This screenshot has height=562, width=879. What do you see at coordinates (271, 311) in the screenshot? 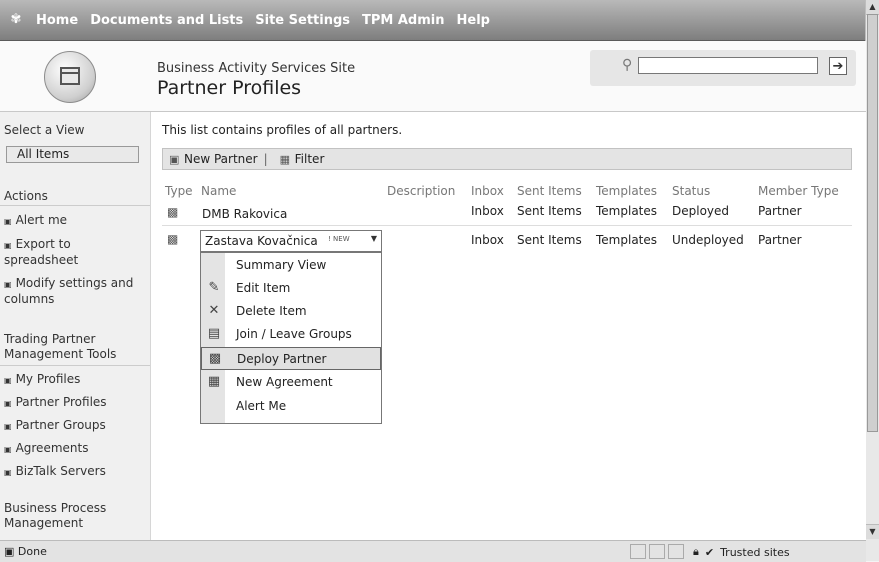
I see `menu-item-label: Delete Item` at bounding box center [271, 311].